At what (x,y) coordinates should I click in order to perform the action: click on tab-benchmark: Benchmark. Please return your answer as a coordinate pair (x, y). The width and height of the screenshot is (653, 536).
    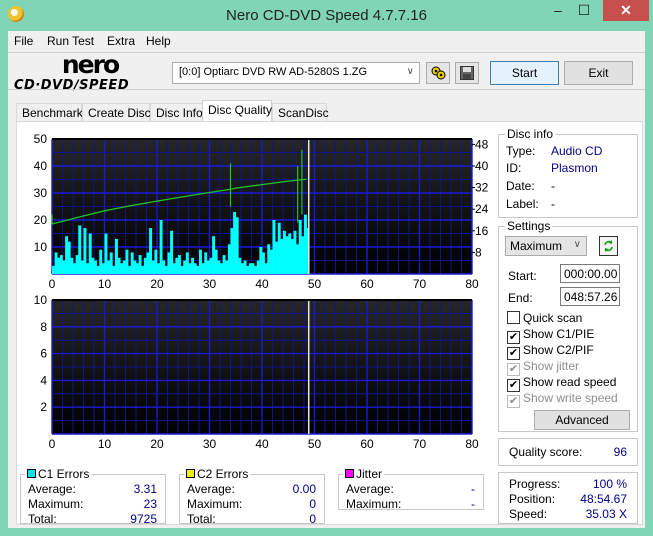
    Looking at the image, I should click on (49, 112).